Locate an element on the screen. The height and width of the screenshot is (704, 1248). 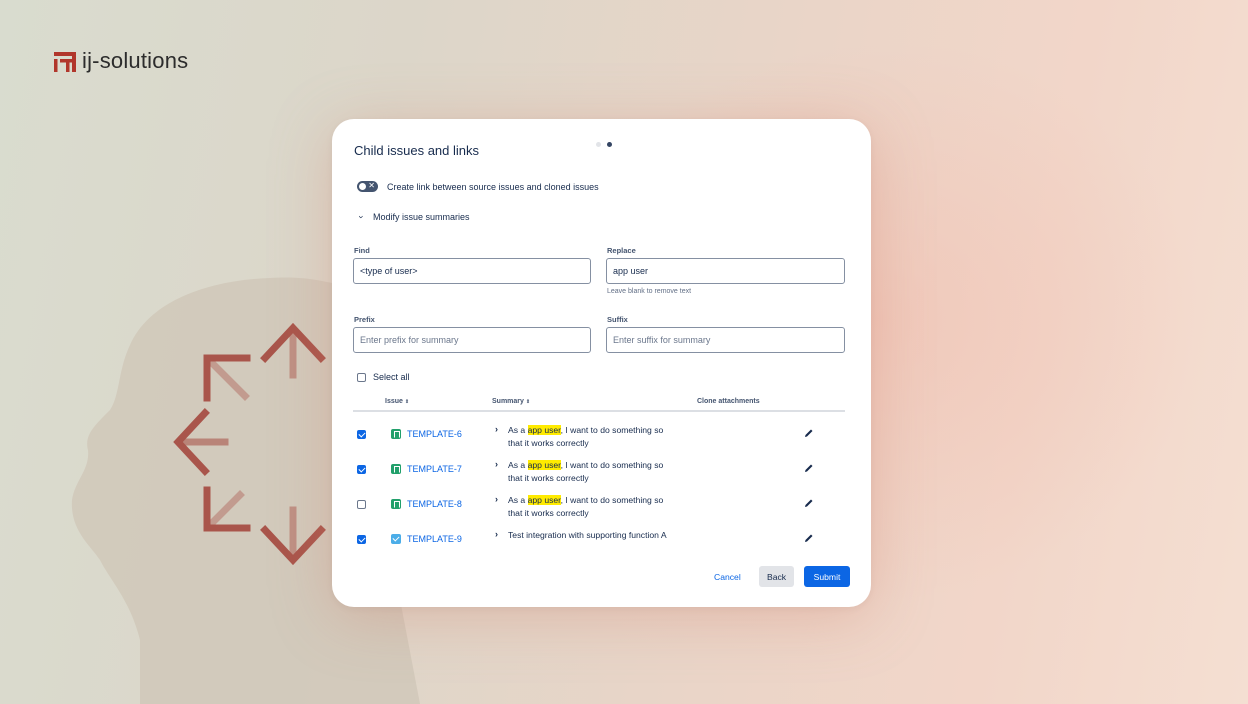
task-icon is located at coordinates (396, 539).